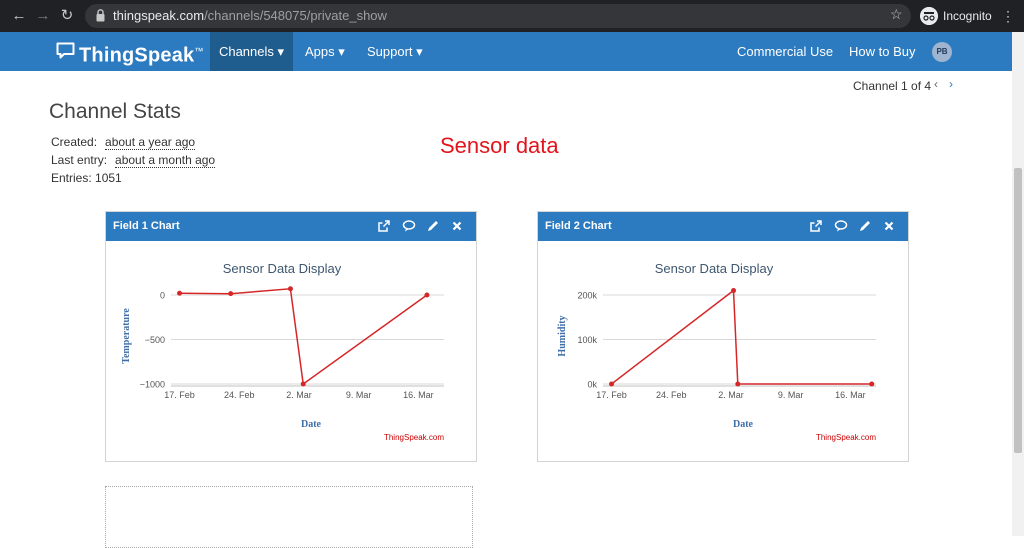 The width and height of the screenshot is (1024, 548). What do you see at coordinates (951, 84) in the screenshot?
I see `channel-next-icon: ›` at bounding box center [951, 84].